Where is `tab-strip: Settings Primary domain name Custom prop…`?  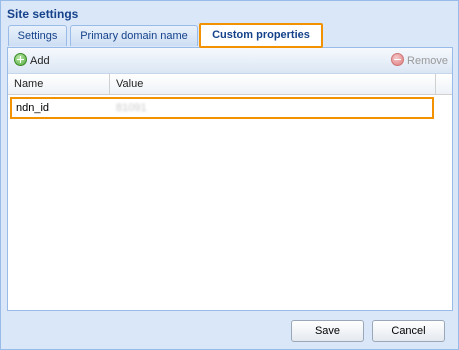
tab-strip: Settings Primary domain name Custom prop… is located at coordinates (230, 35).